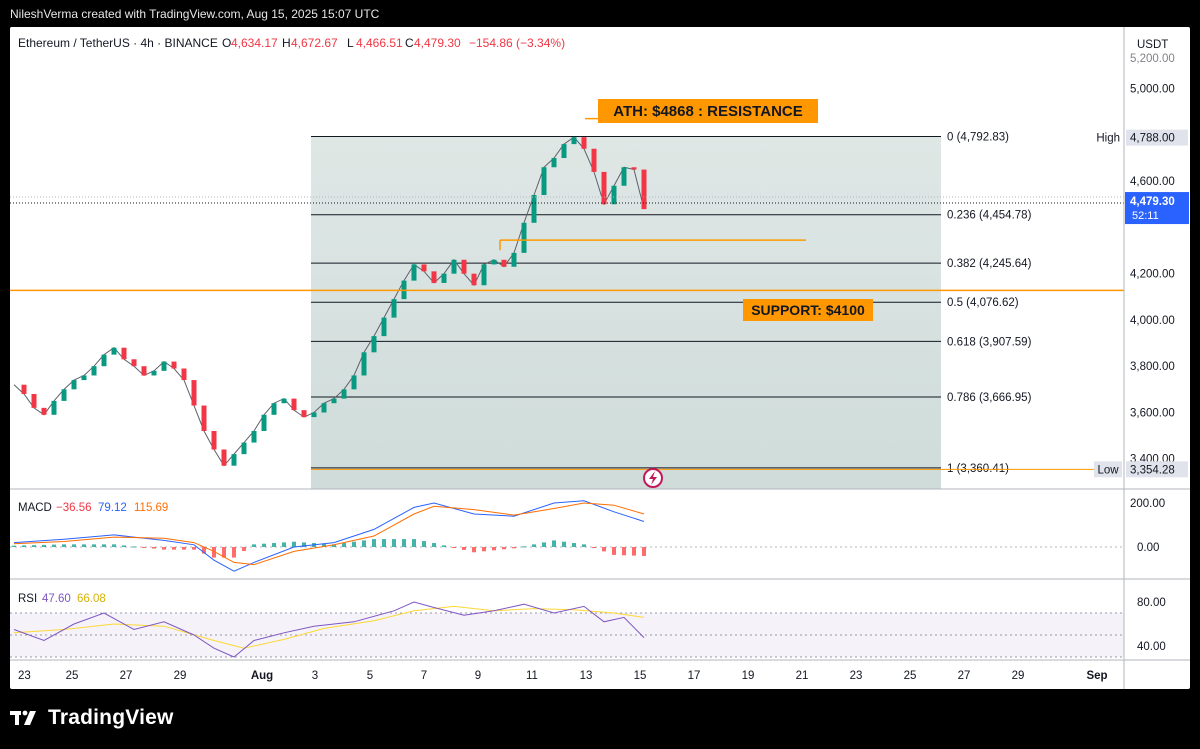  Describe the element at coordinates (989, 216) in the screenshot. I see `fib-label-0.236: 0.236 (4,454.78)` at that location.